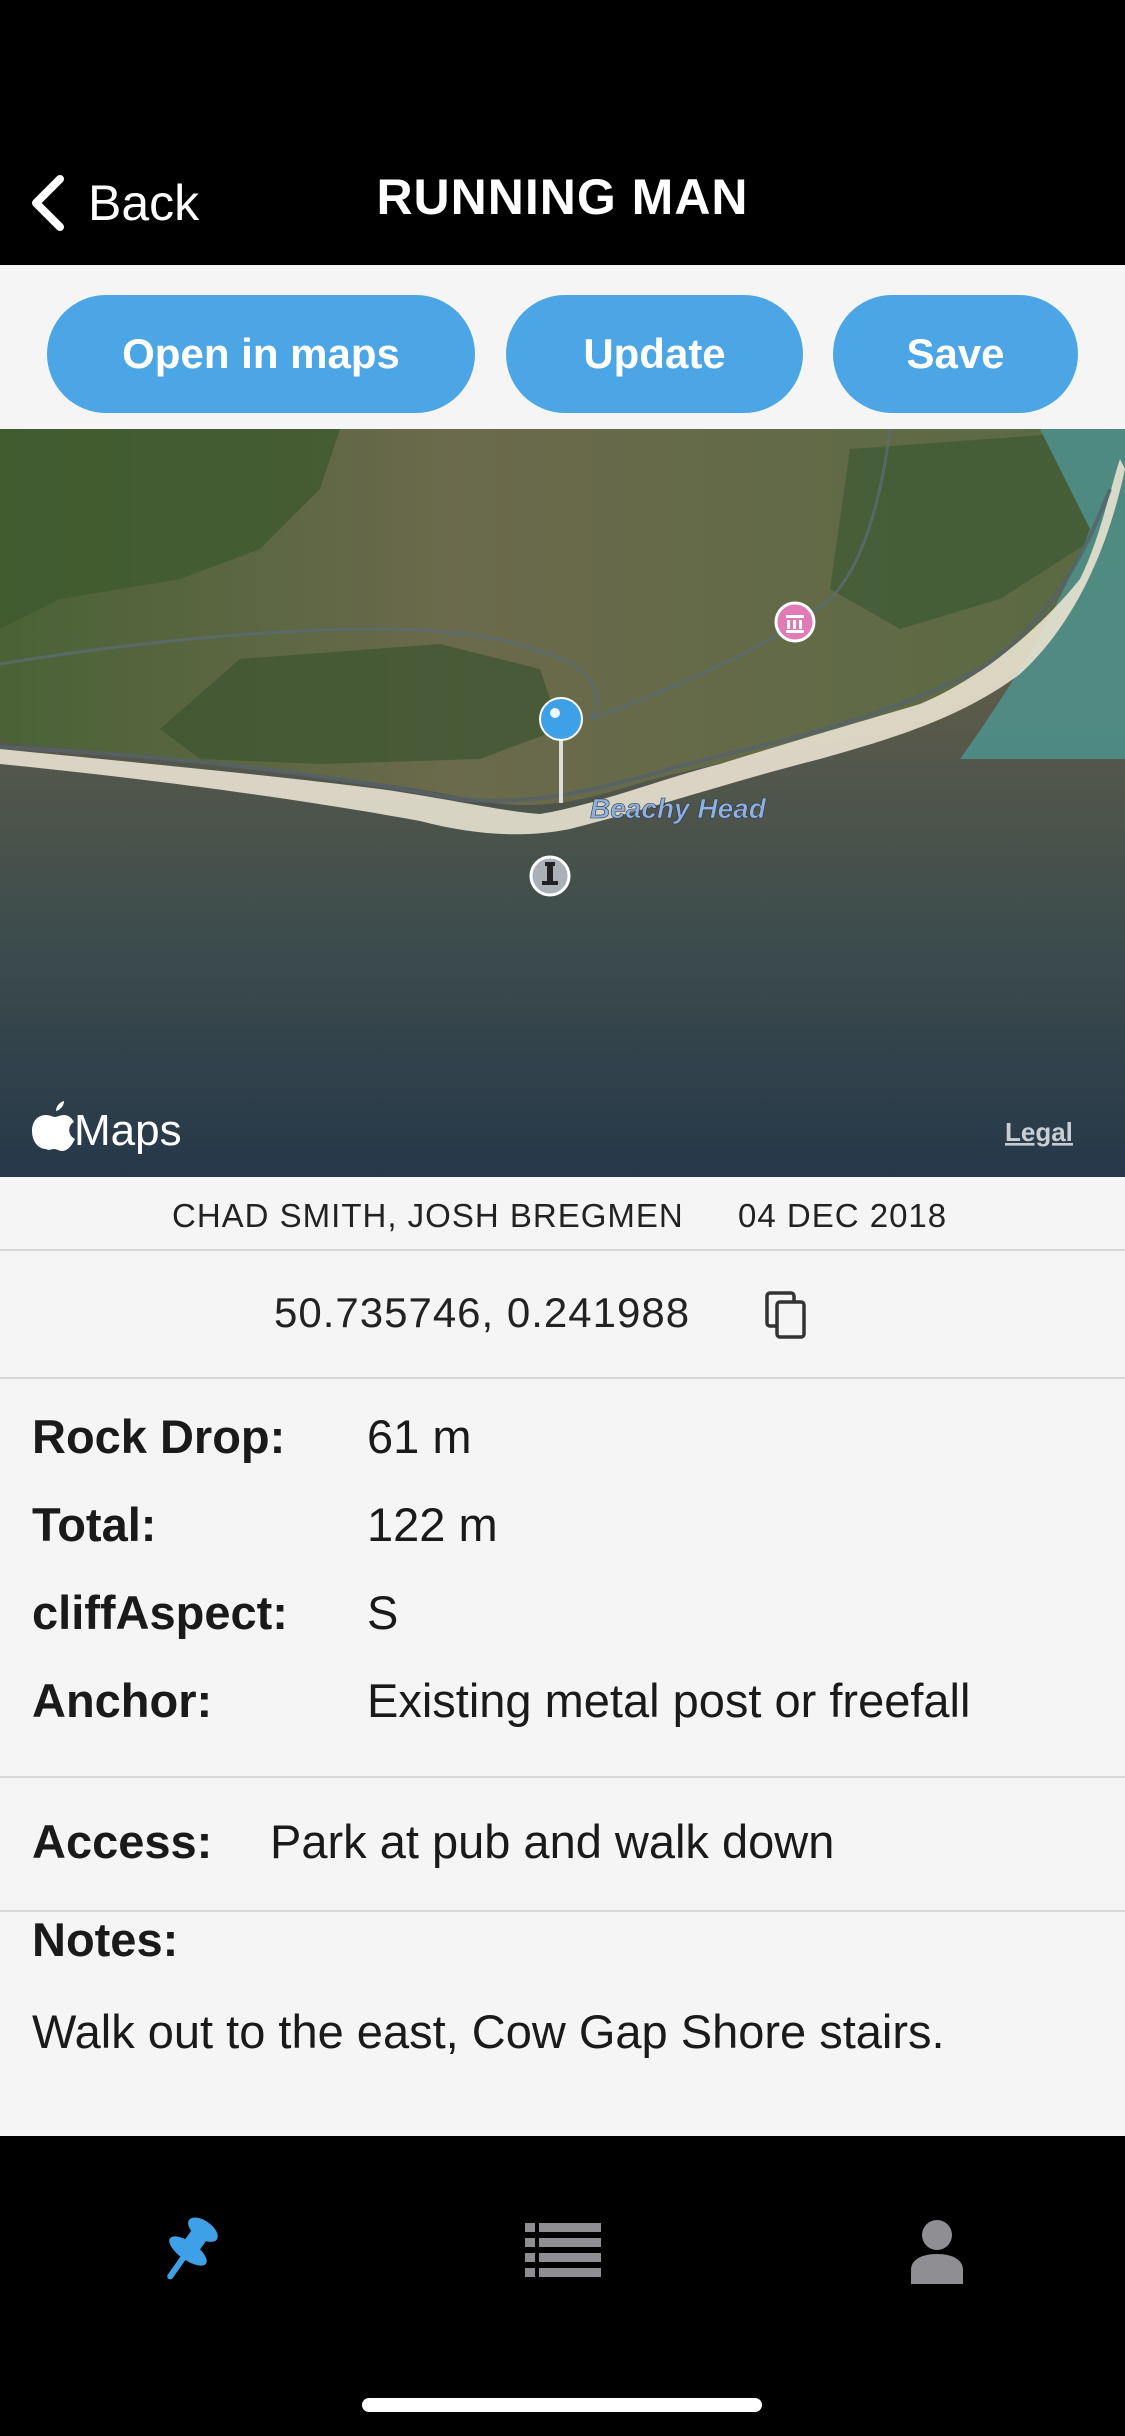  I want to click on log-meta: CHAD SMITH, JOSH BREGMEN 04 DEC 2018, so click(562, 1214).